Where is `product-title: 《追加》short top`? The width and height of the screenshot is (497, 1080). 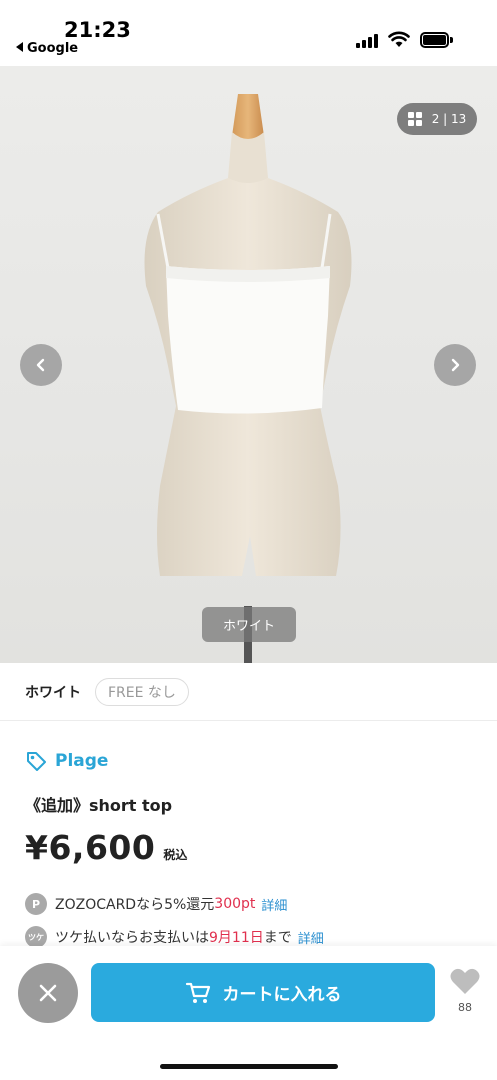 product-title: 《追加》short top is located at coordinates (99, 805).